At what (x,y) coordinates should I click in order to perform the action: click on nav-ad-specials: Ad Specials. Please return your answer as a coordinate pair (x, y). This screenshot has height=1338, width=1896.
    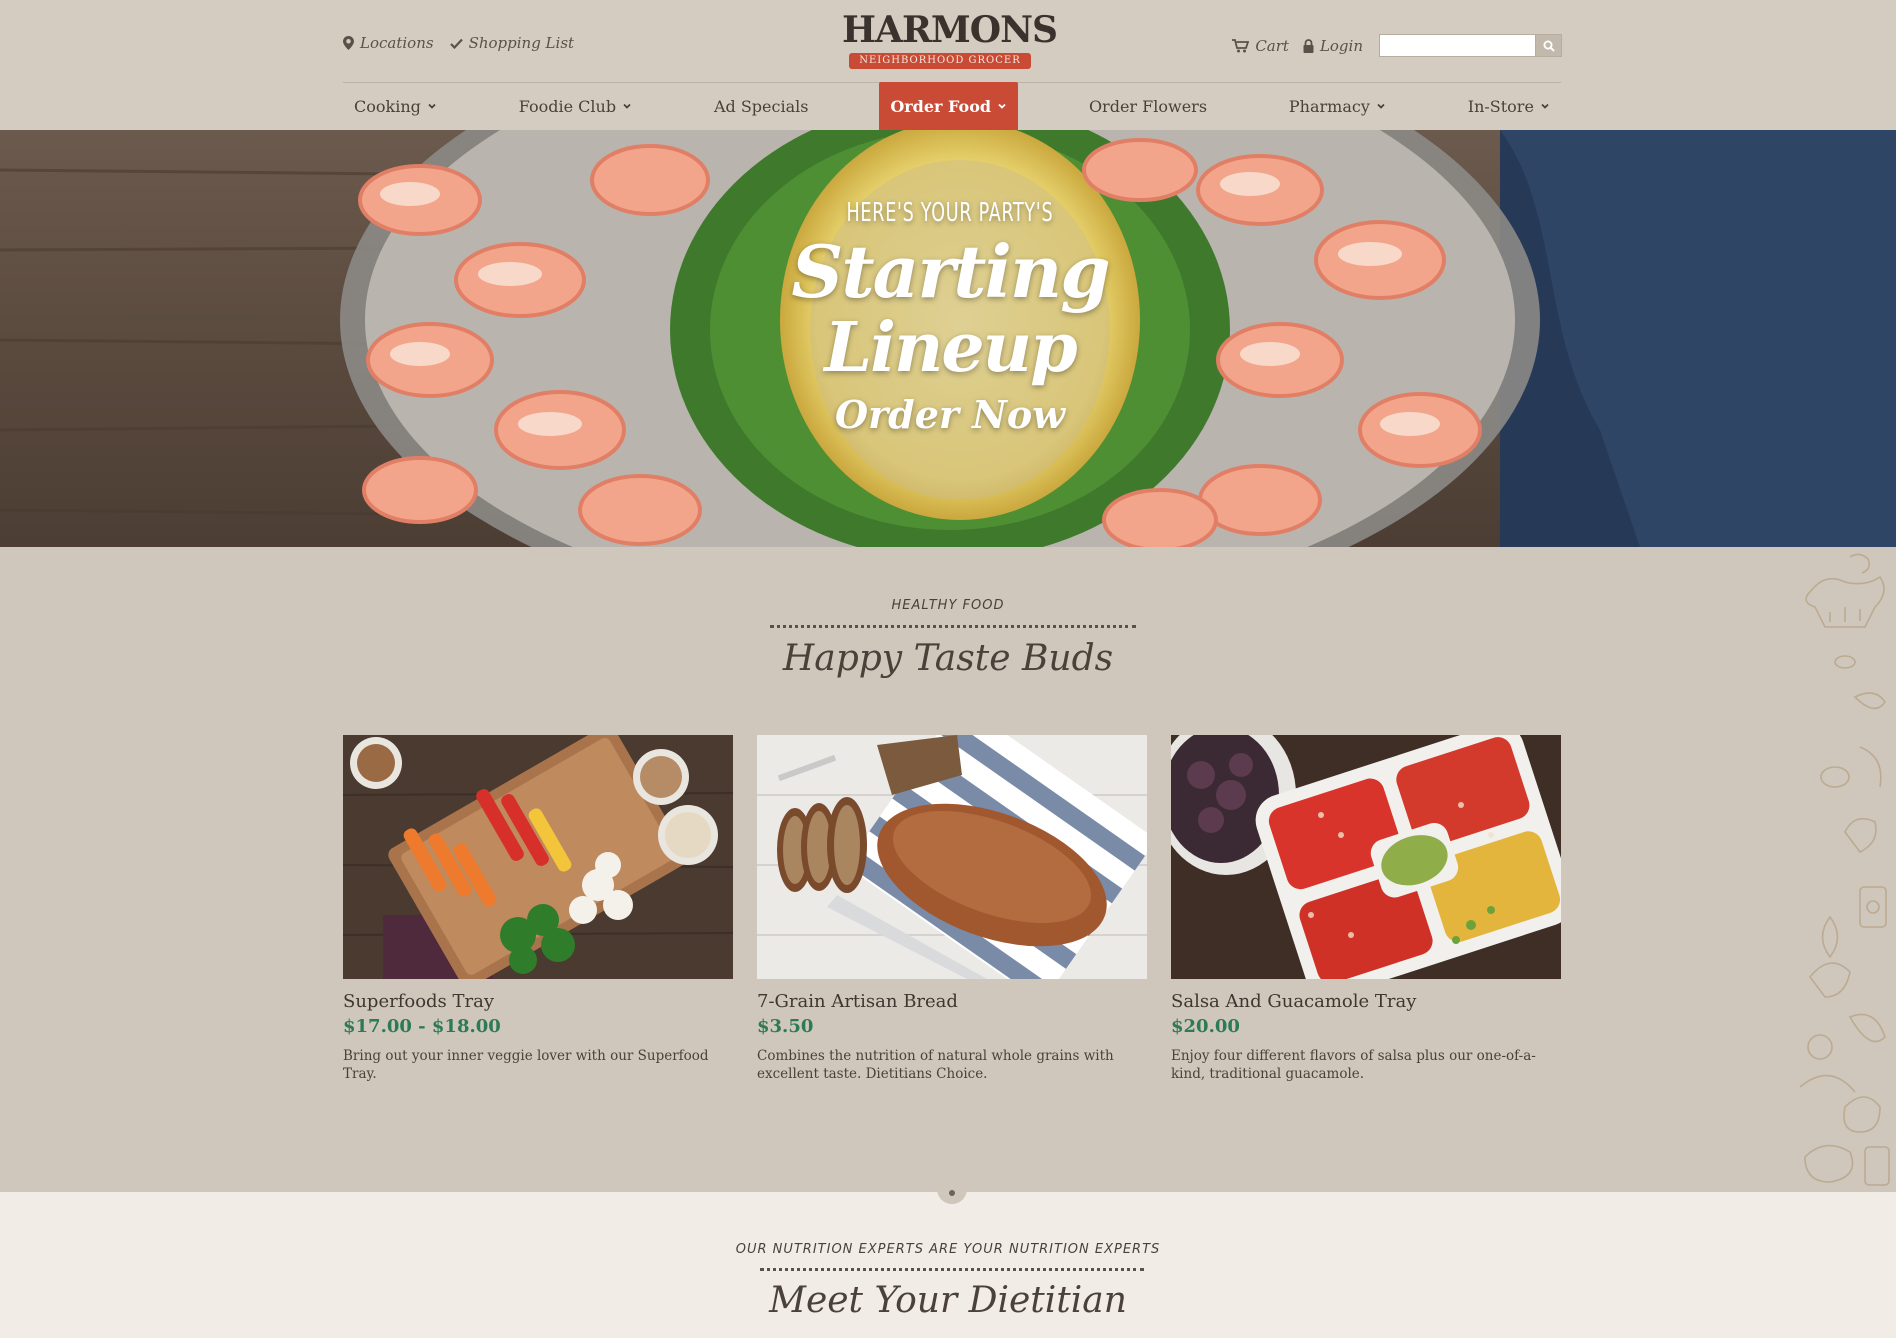
    Looking at the image, I should click on (761, 106).